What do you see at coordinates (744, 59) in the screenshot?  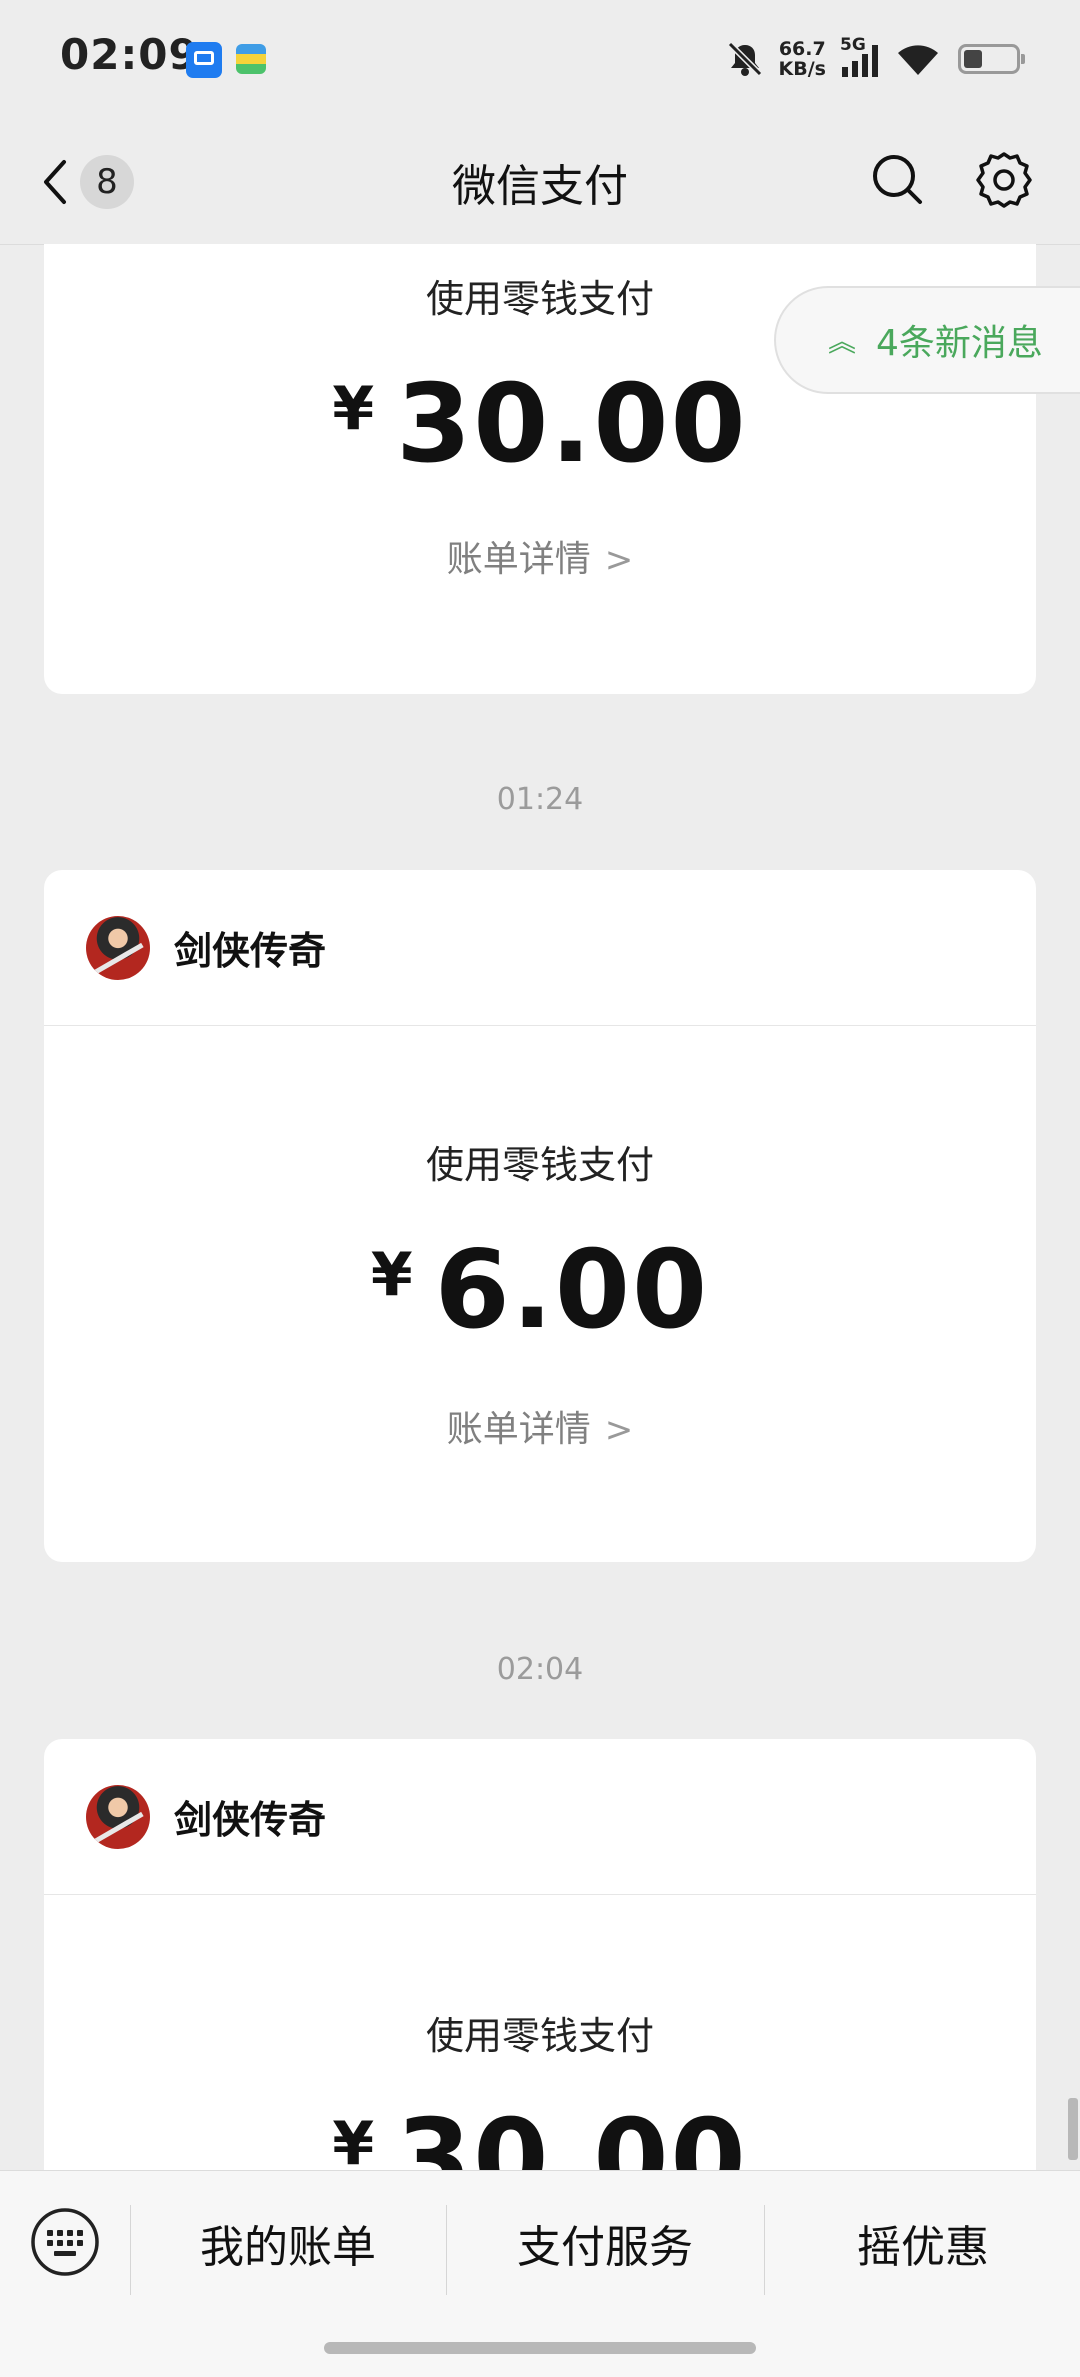 I see `bell-off-icon` at bounding box center [744, 59].